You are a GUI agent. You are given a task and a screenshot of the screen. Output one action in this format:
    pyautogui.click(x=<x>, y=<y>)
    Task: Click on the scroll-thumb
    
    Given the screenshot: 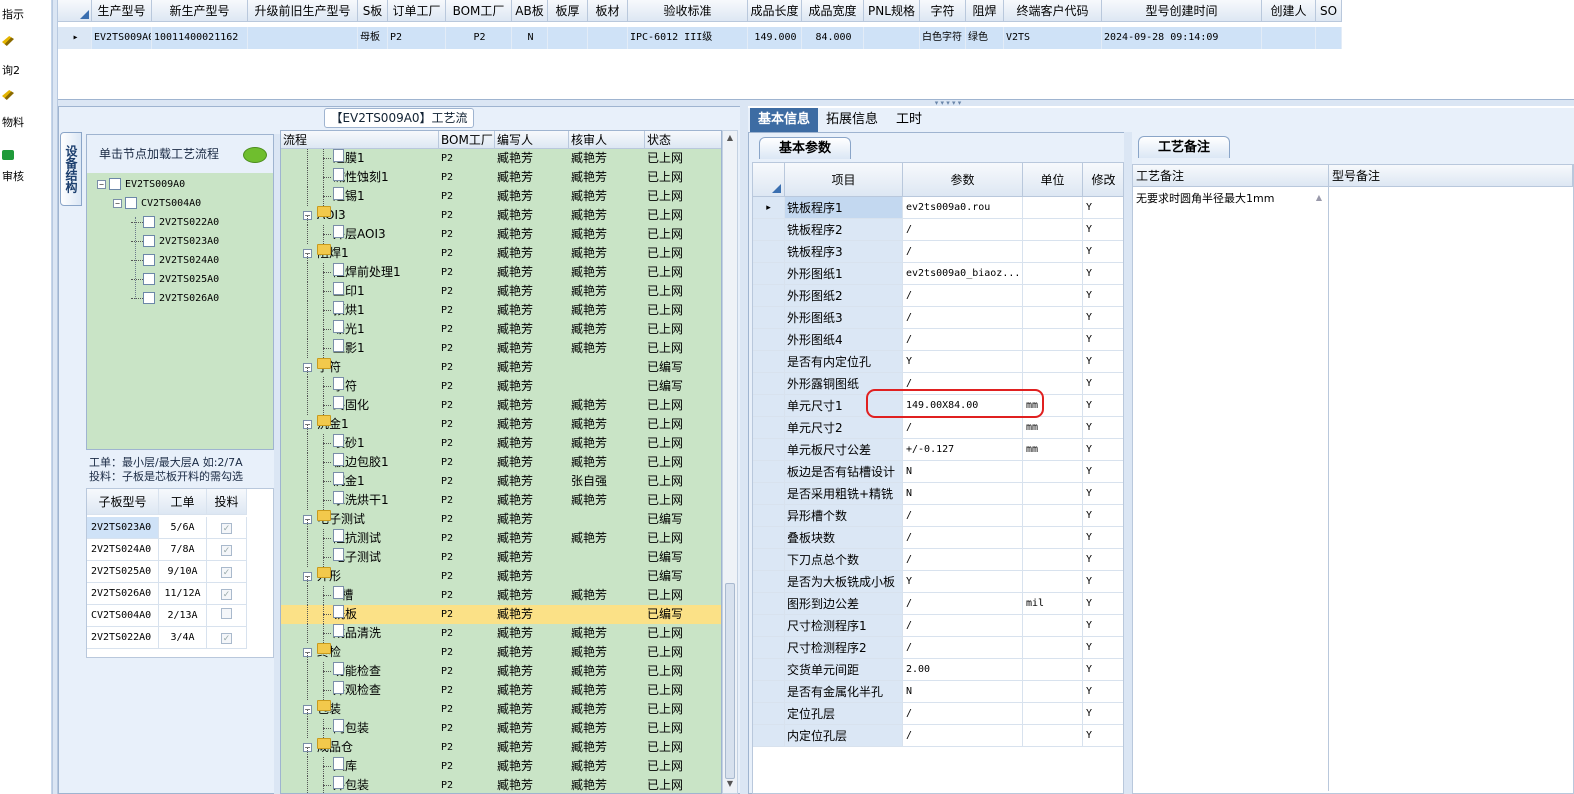 What is the action you would take?
    pyautogui.click(x=730, y=681)
    